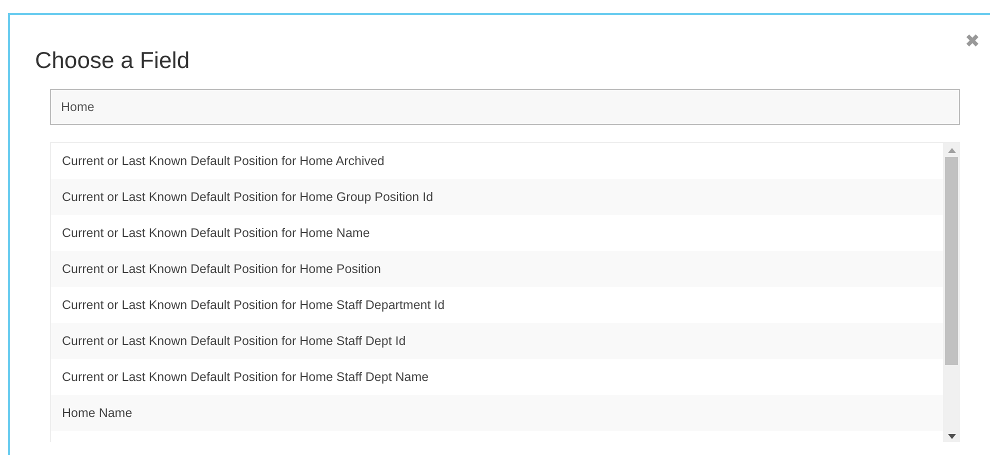 The height and width of the screenshot is (455, 990). I want to click on scroll-down-icon, so click(952, 436).